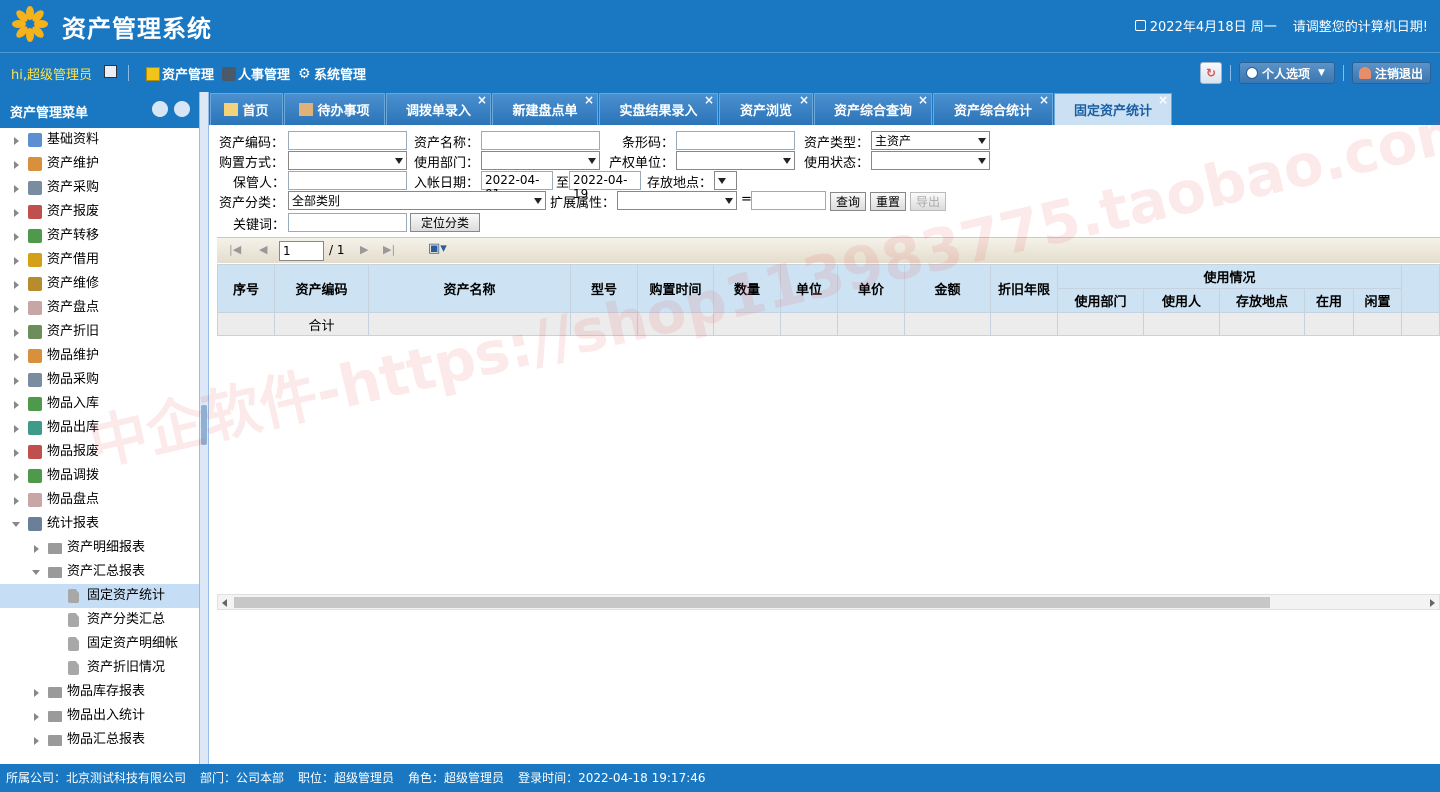  I want to click on sidebar-item: 资产维修, so click(99, 284).